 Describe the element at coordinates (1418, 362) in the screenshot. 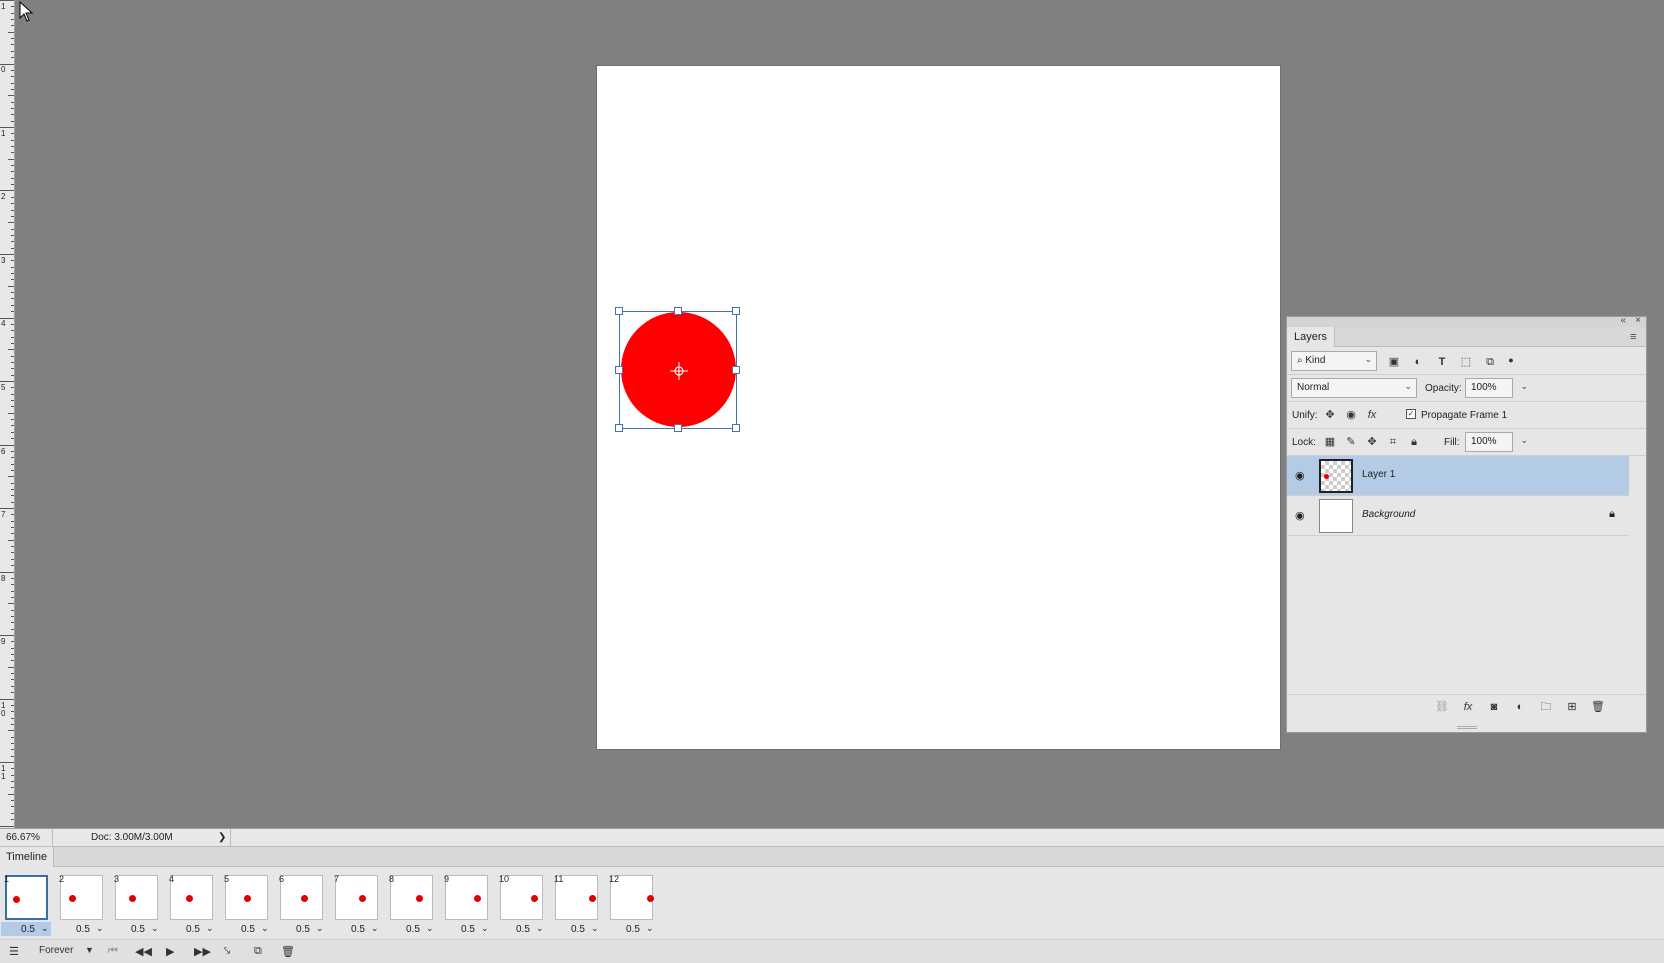

I see `adjustment-layer-filter-icon: ◐` at that location.